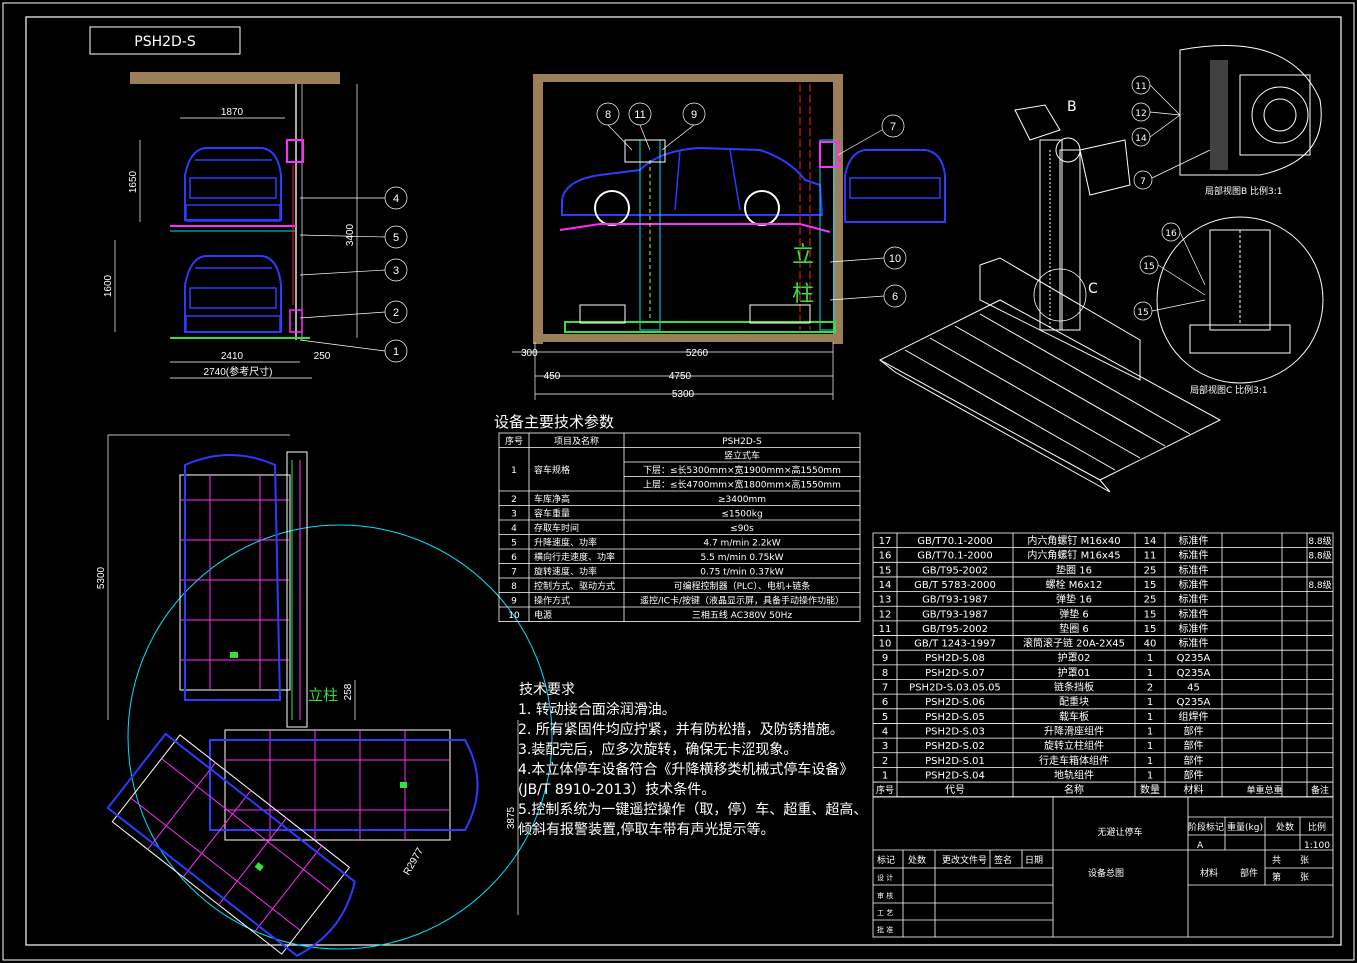 The image size is (1357, 963). I want to click on tb-check: 审 核, so click(885, 895).